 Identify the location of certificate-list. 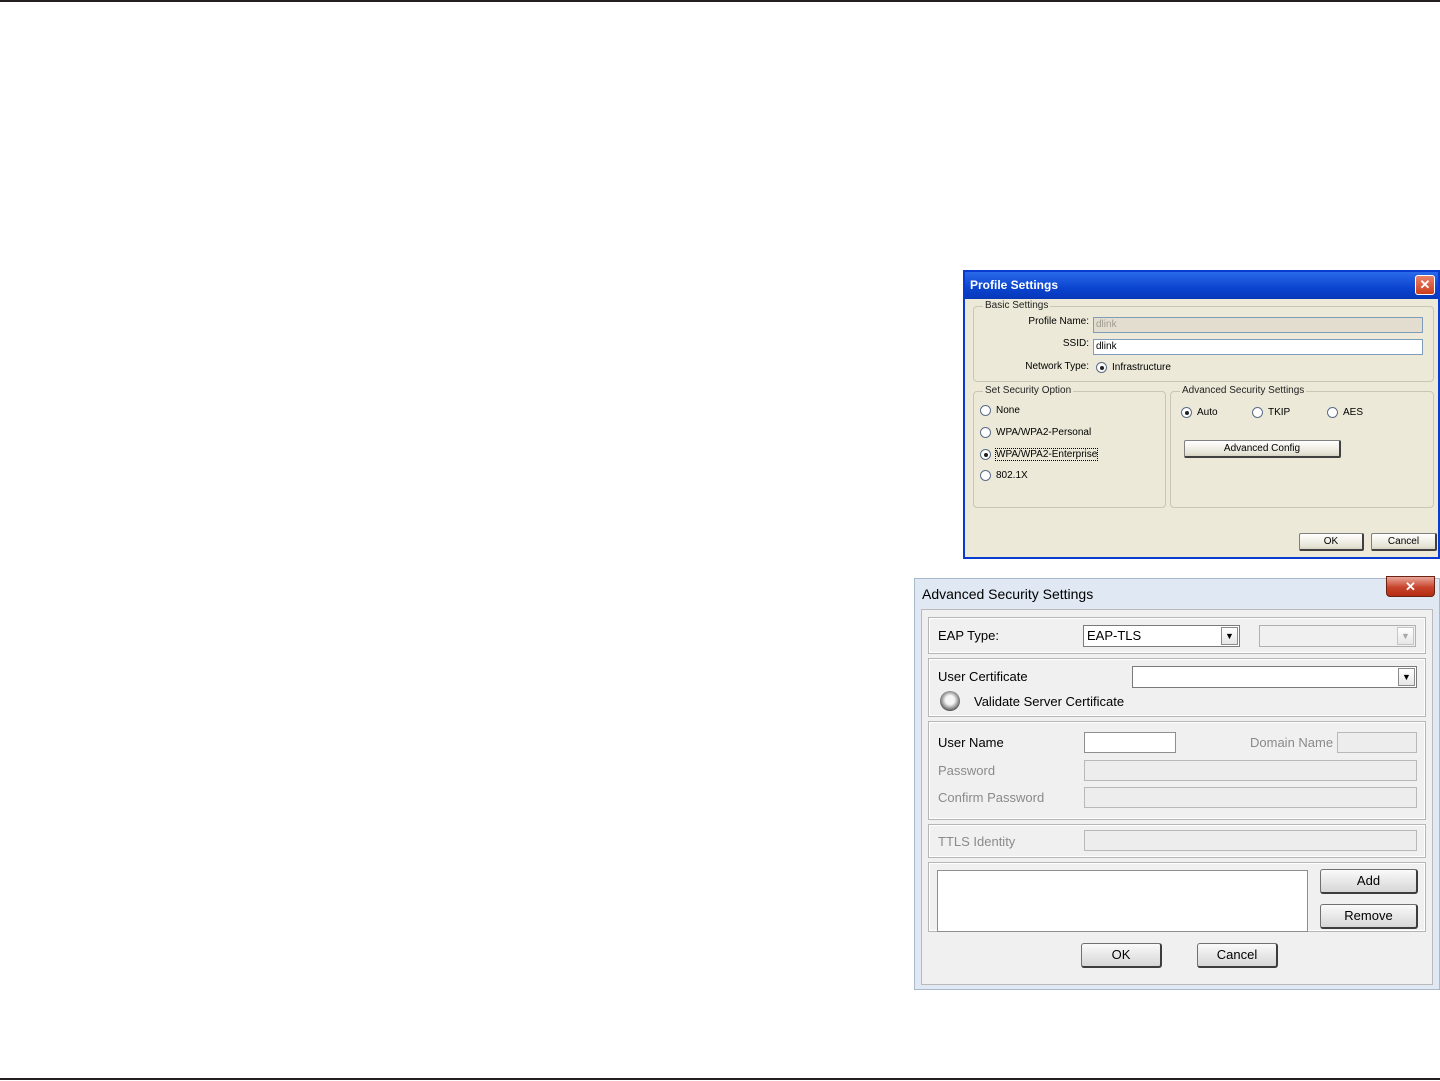
(1122, 901).